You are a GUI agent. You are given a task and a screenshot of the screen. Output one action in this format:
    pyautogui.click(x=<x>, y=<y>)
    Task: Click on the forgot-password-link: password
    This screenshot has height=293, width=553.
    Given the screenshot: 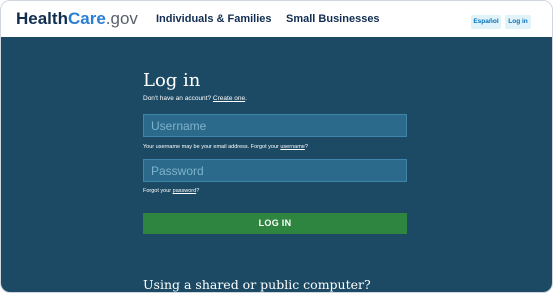 What is the action you would take?
    pyautogui.click(x=185, y=191)
    